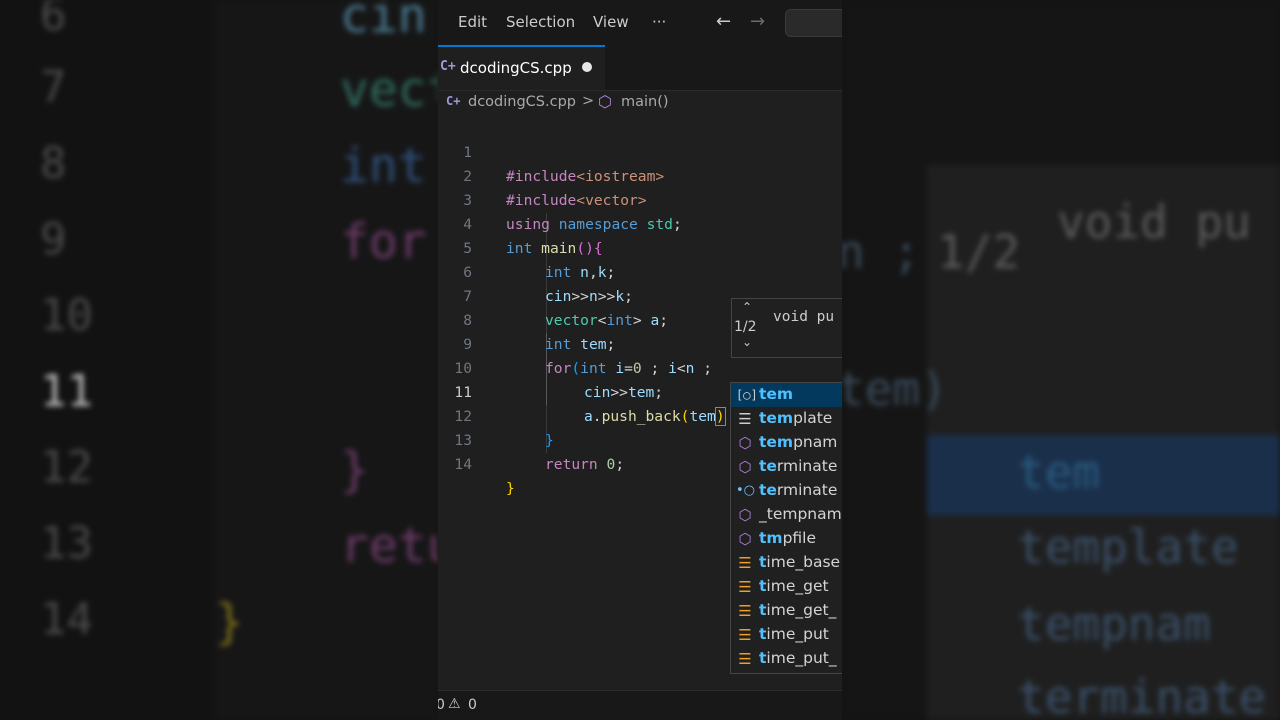 This screenshot has height=720, width=1280. I want to click on suggestion-item: •○ terminate, so click(786, 491).